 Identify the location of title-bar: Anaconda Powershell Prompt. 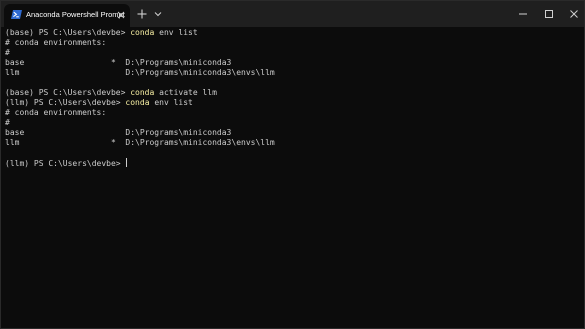
(292, 14).